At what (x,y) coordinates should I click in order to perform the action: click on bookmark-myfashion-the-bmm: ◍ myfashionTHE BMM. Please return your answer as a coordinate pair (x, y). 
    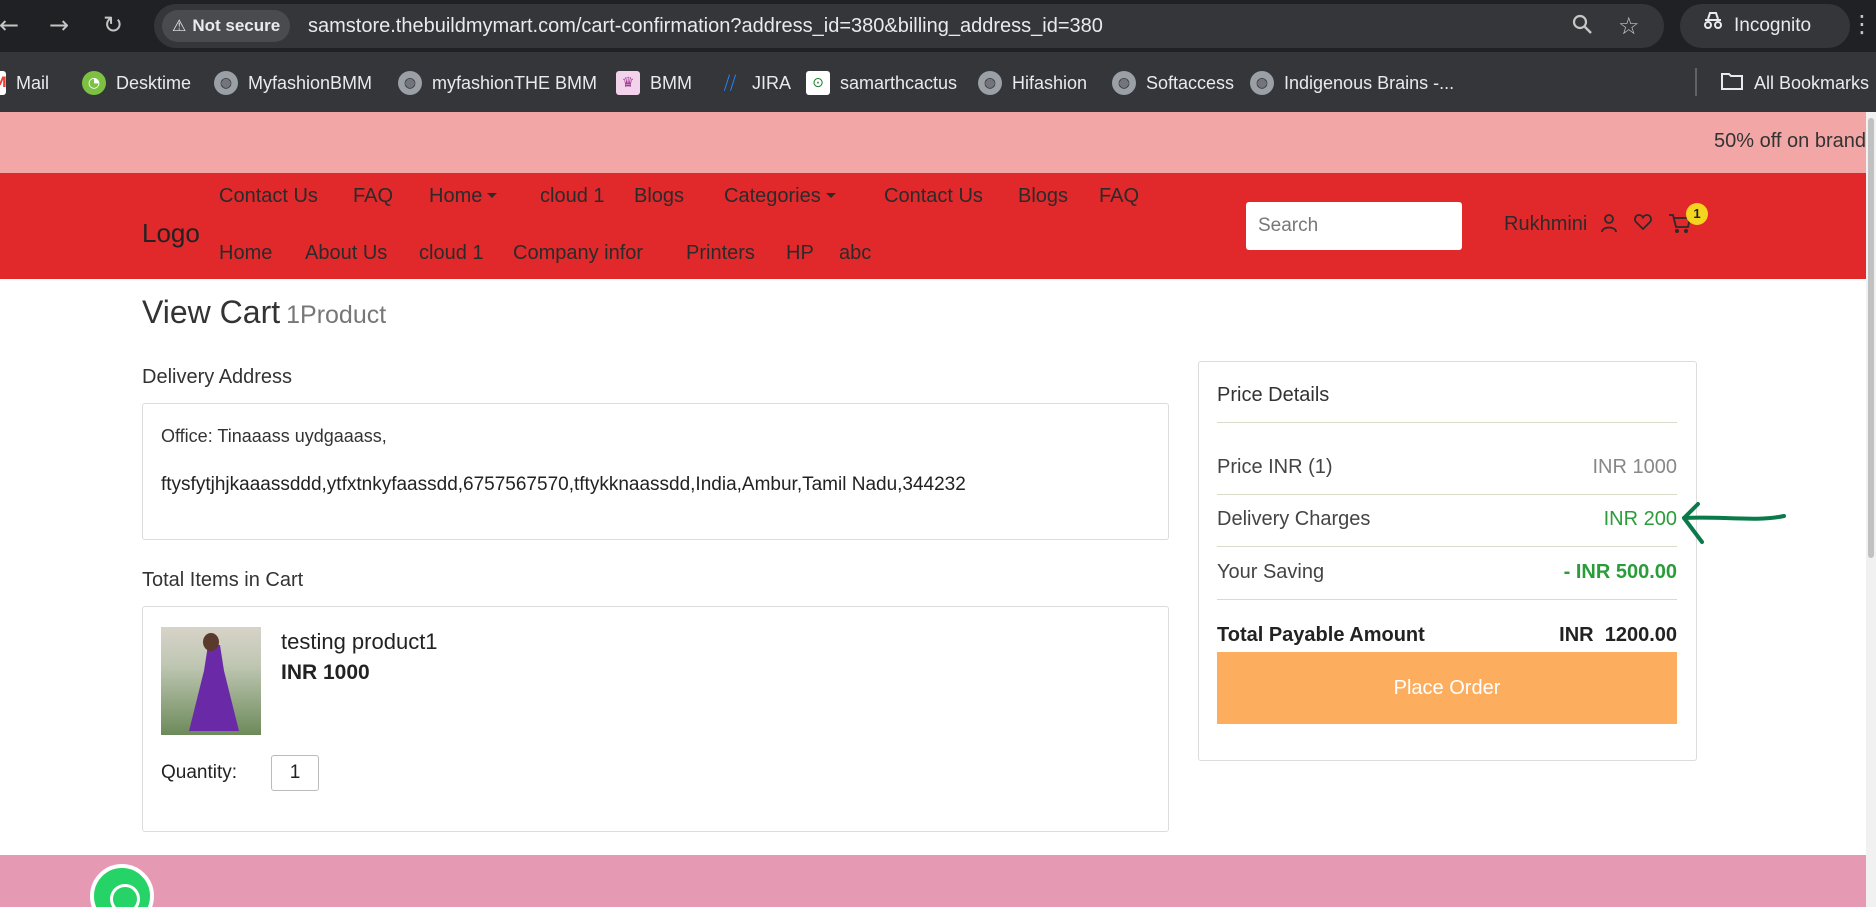
    Looking at the image, I should click on (497, 83).